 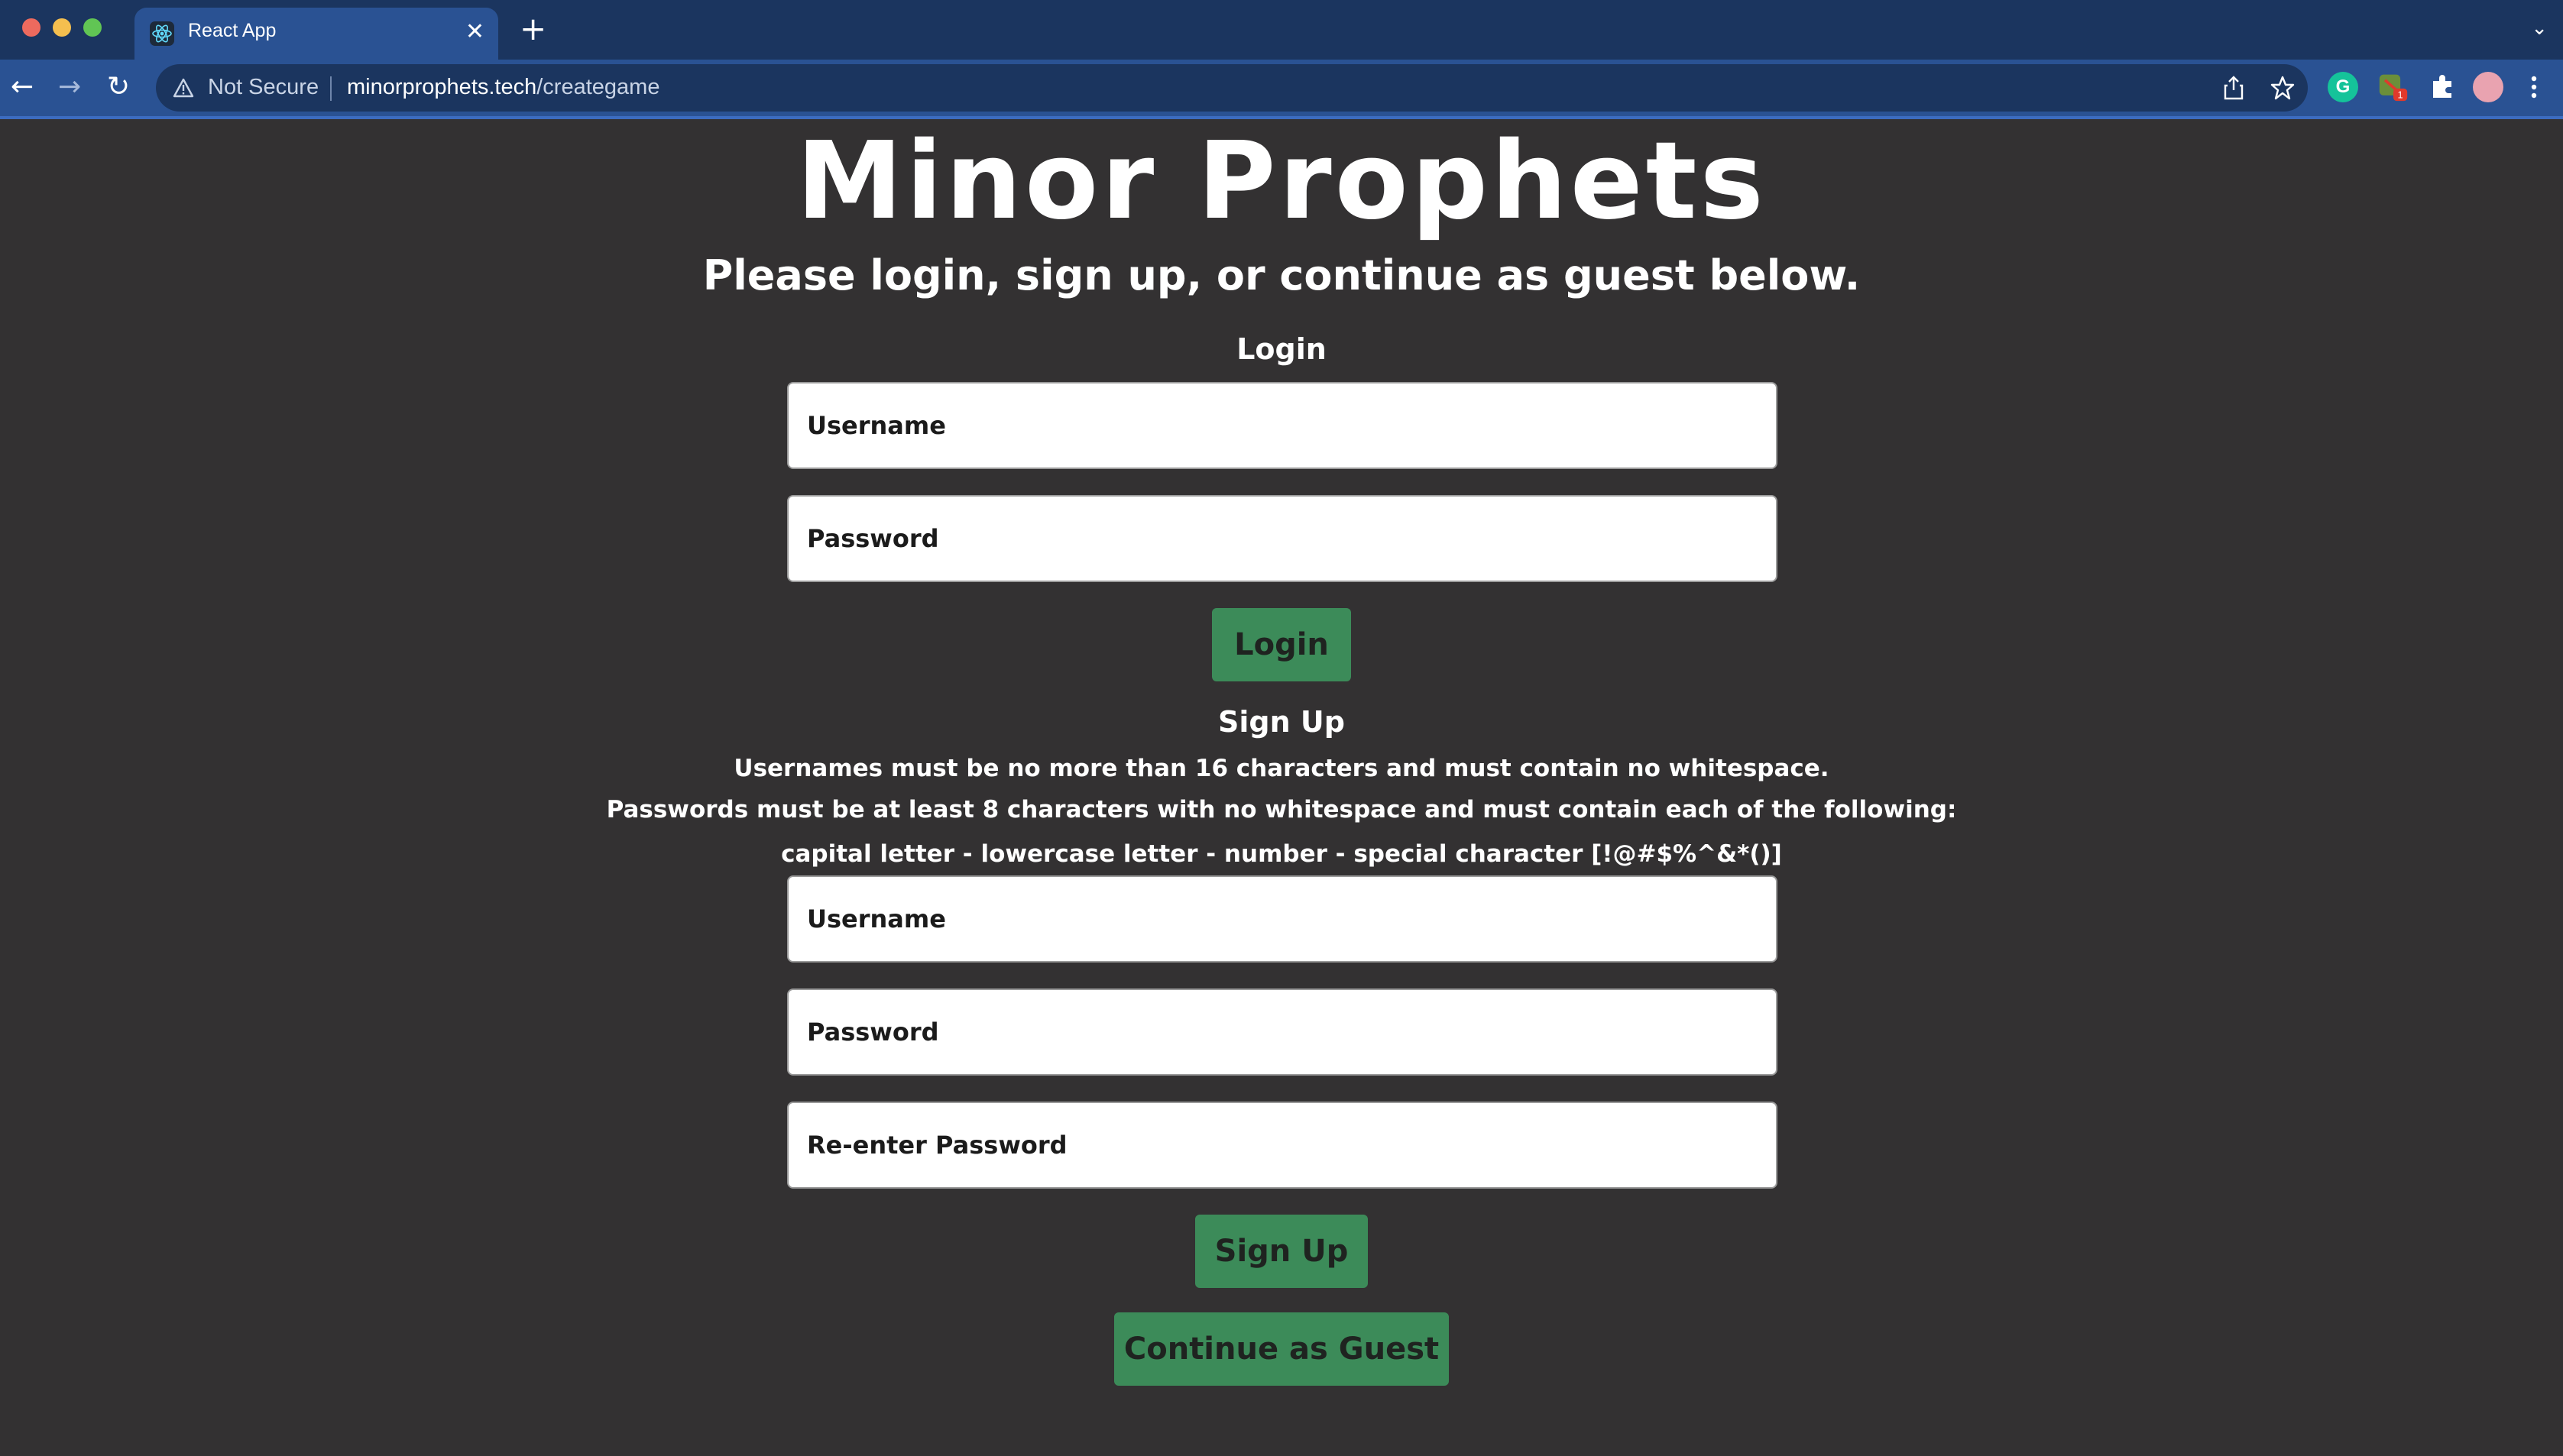 I want to click on login-username-field, so click(x=1282, y=426).